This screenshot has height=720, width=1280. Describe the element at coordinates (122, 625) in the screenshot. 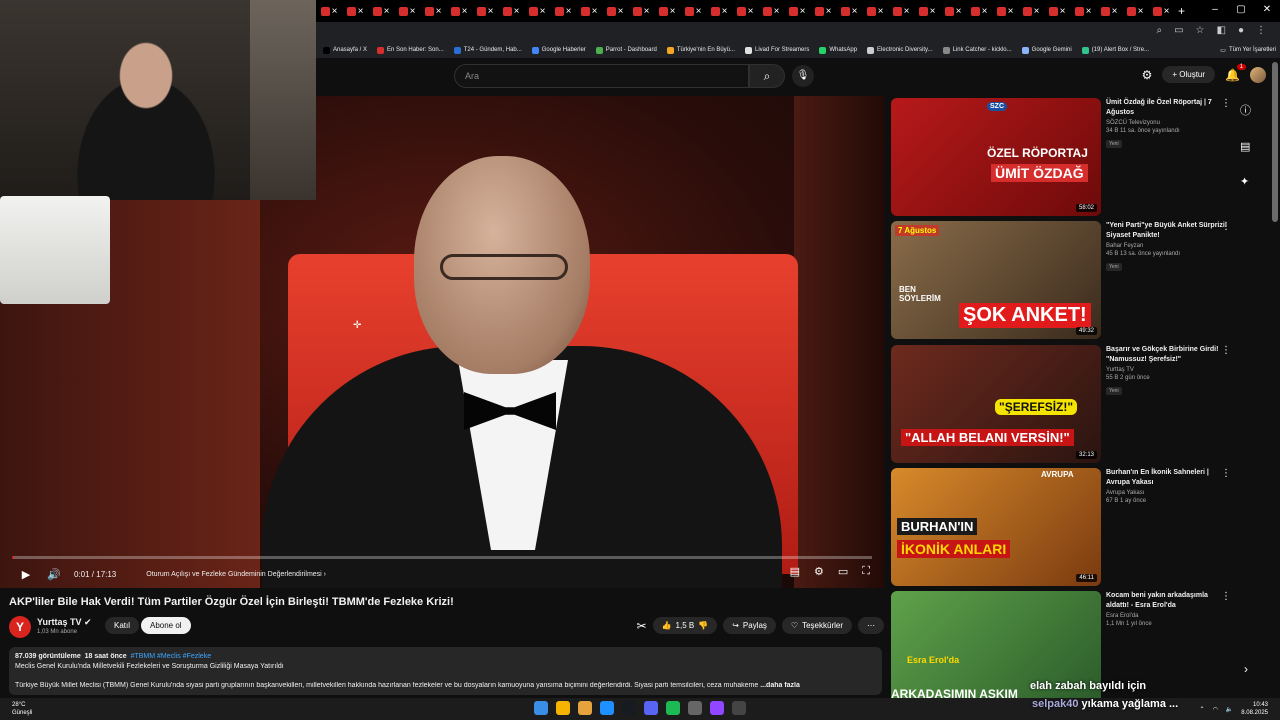

I see `join-button: Katıl` at that location.